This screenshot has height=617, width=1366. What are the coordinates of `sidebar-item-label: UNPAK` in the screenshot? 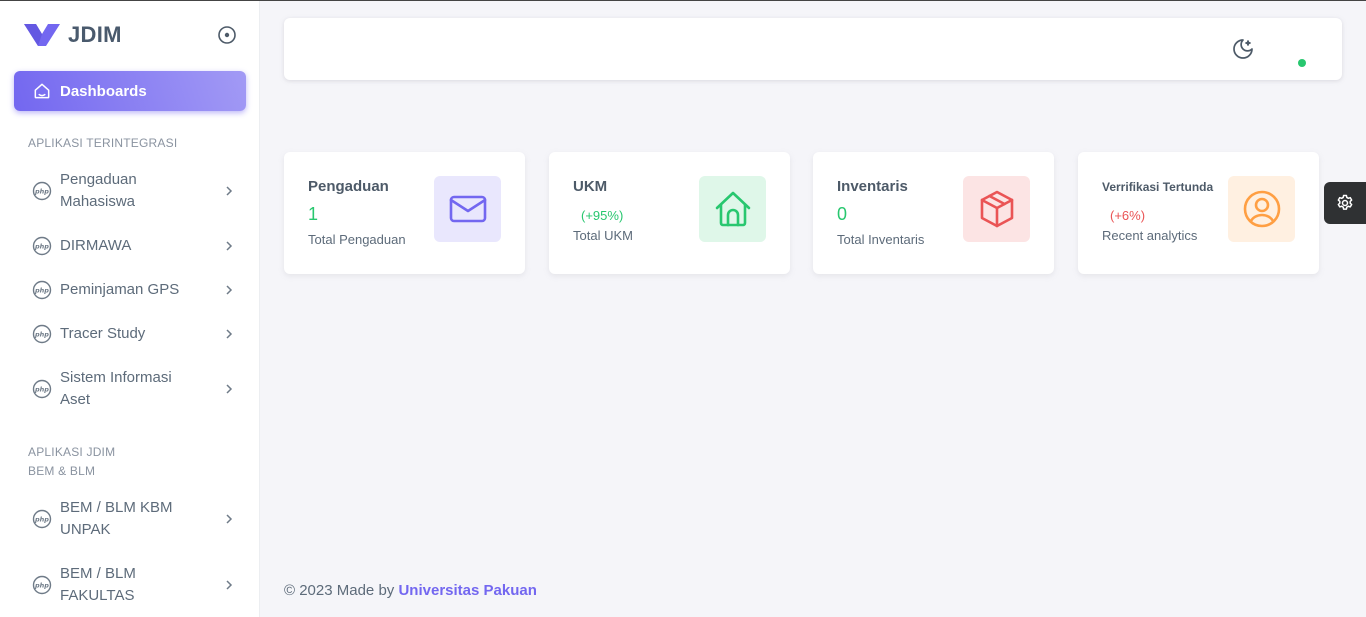 It's located at (85, 529).